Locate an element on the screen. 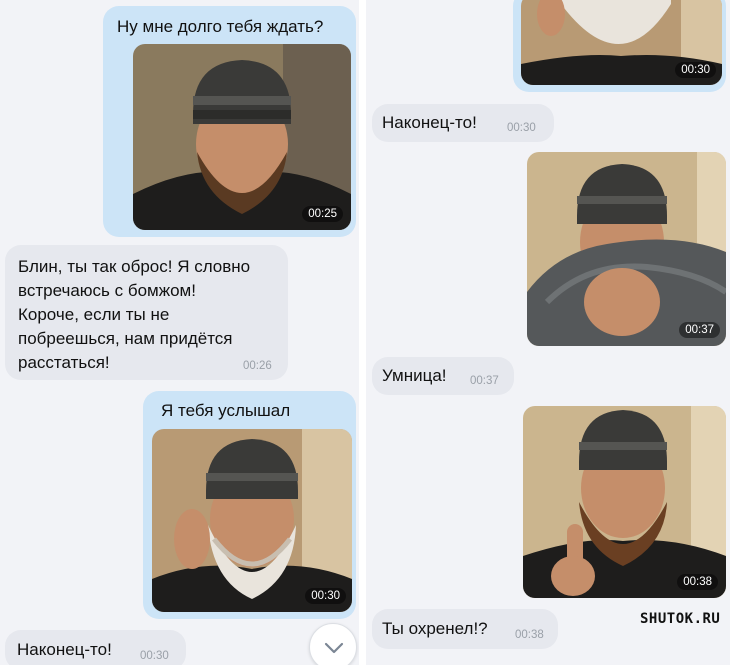 This screenshot has height=665, width=730. watermark: SHUTOK.RU is located at coordinates (680, 619).